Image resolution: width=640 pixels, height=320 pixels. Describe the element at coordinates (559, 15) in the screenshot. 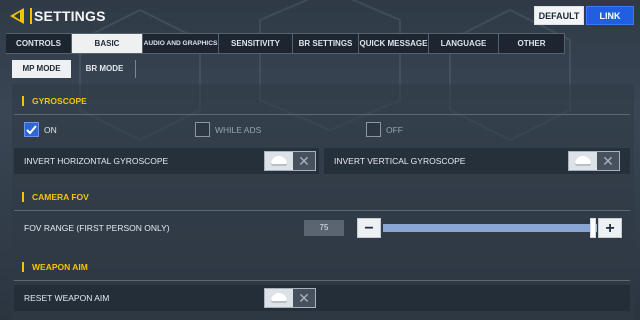

I see `default-button: DEFAULT` at that location.